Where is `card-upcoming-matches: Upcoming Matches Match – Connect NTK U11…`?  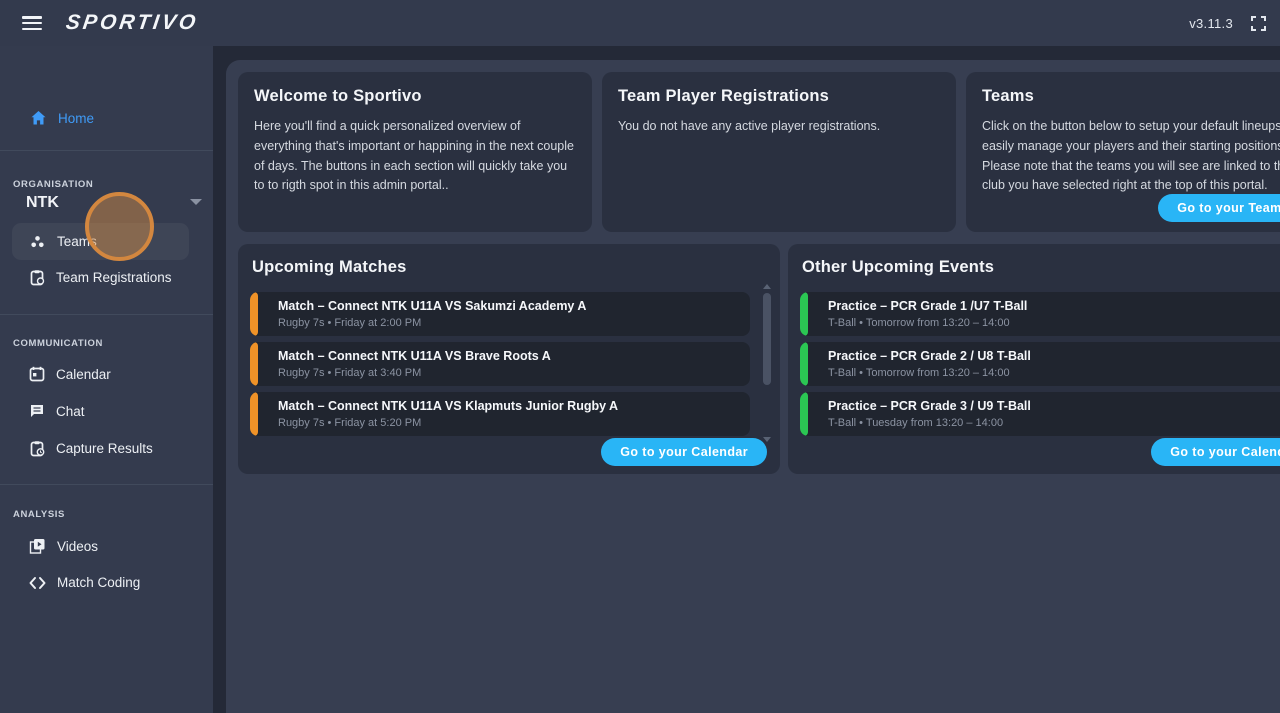 card-upcoming-matches: Upcoming Matches Match – Connect NTK U11… is located at coordinates (509, 359).